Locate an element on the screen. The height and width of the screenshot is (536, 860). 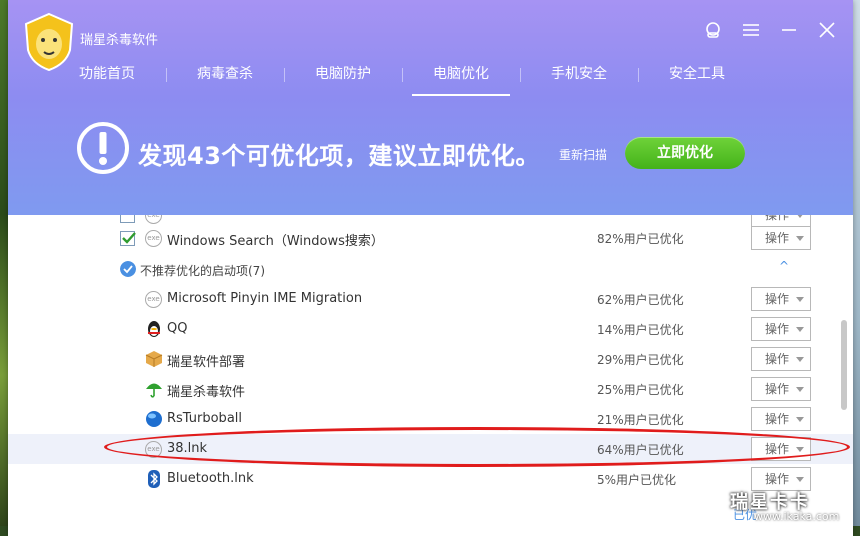
item-name: Microsoft Pinyin IME Migration is located at coordinates (265, 298).